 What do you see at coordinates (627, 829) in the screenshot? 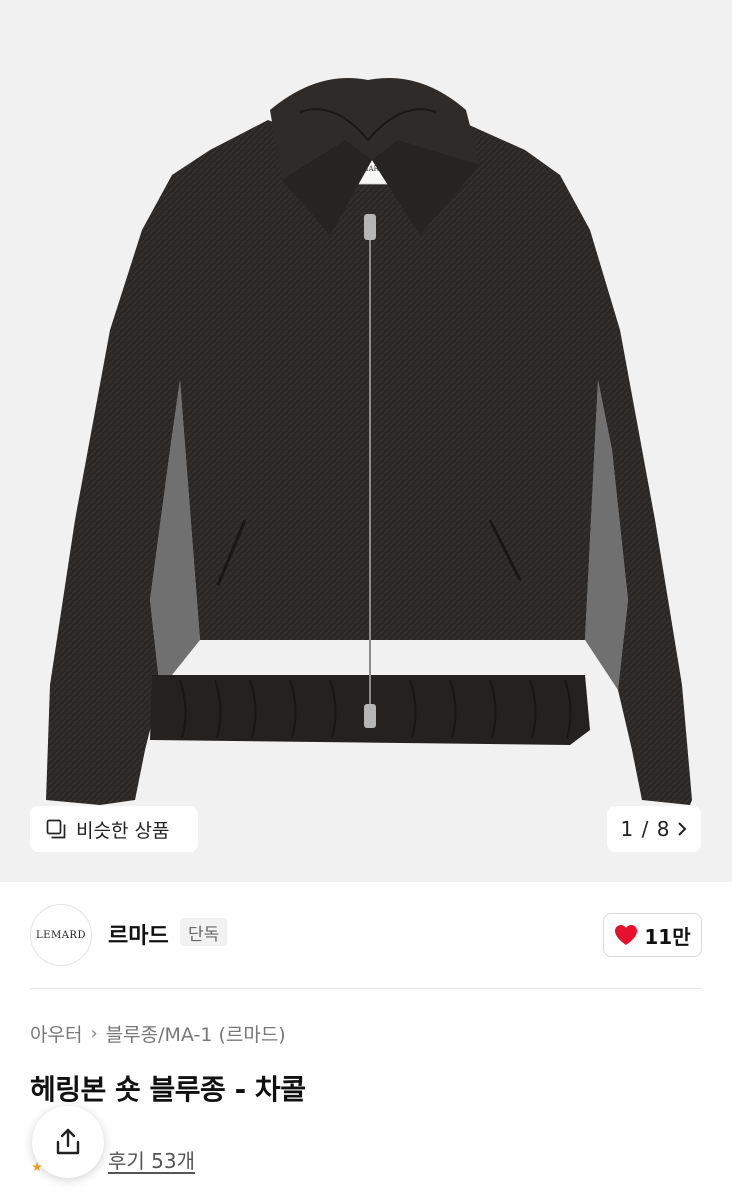
I see `page-current: 1` at bounding box center [627, 829].